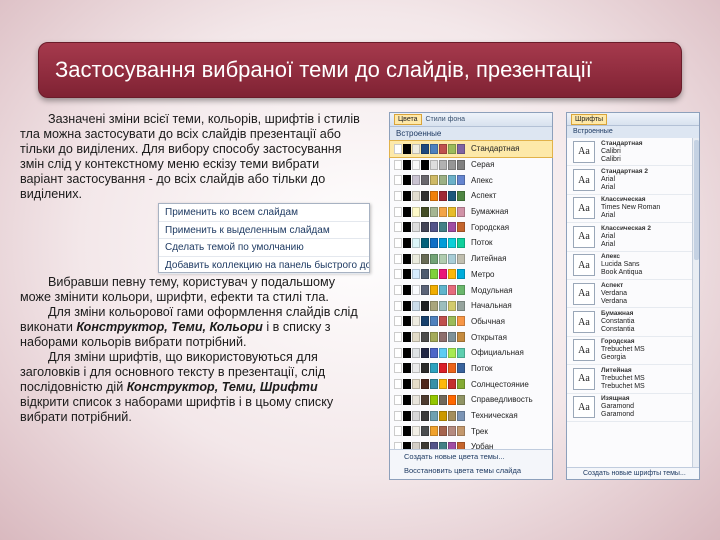 This screenshot has height=540, width=720. I want to click on font-scheme-title: Изящная, so click(615, 399).